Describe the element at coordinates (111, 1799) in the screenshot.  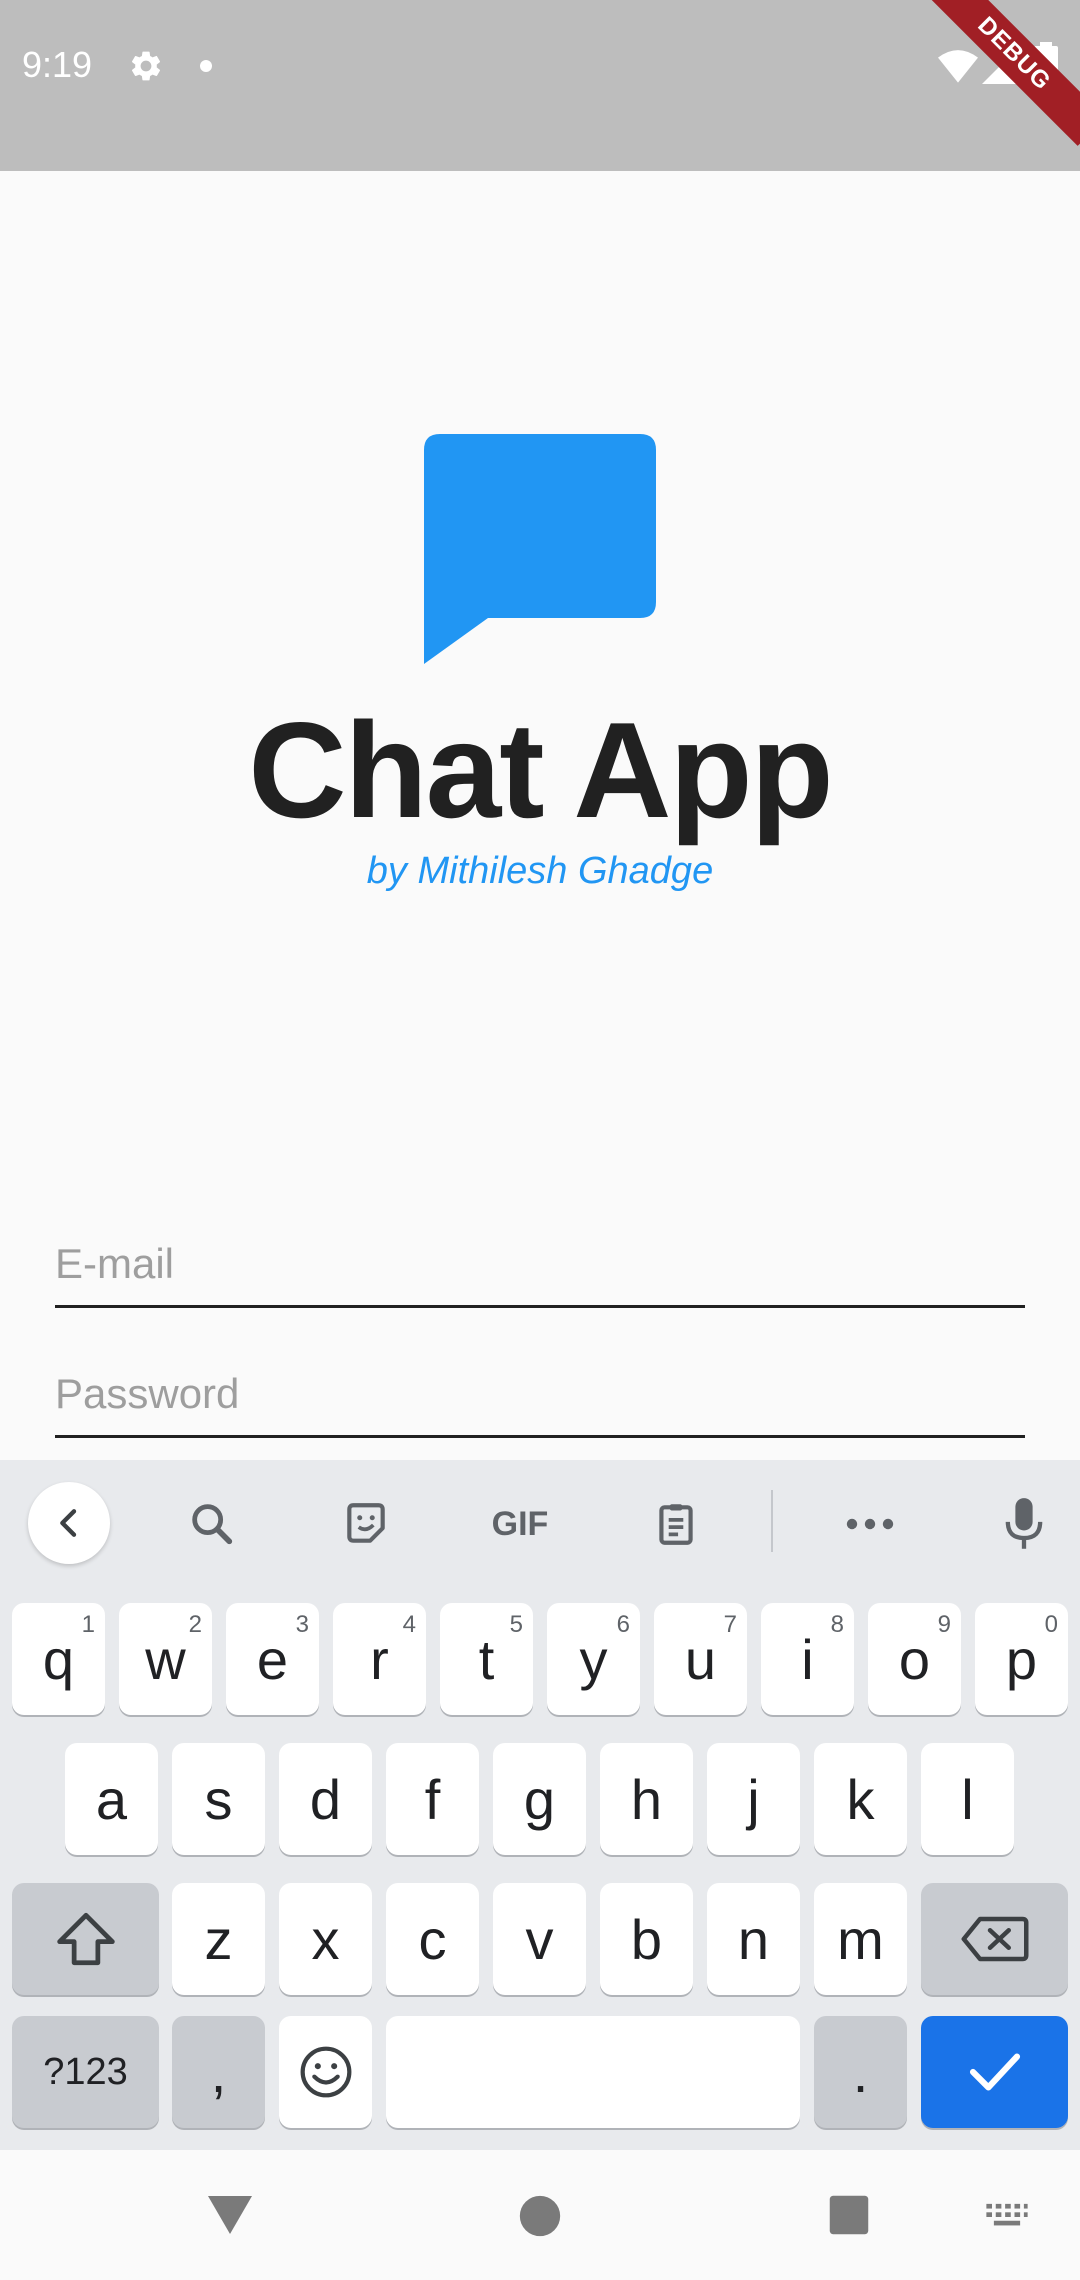
I see `key-a: a` at that location.